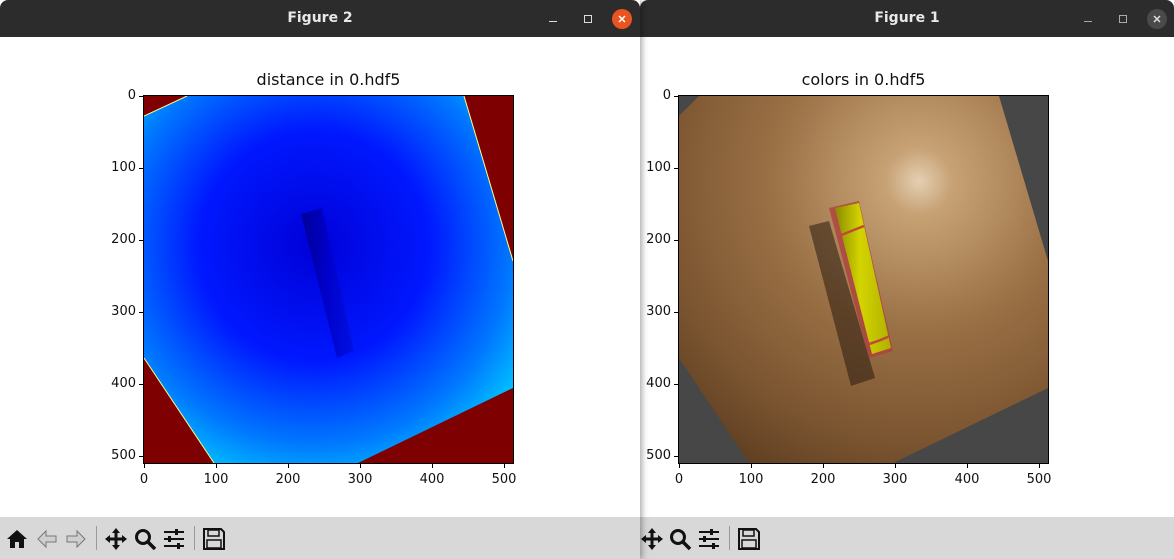 The height and width of the screenshot is (559, 1174). I want to click on forward-button, so click(76, 539).